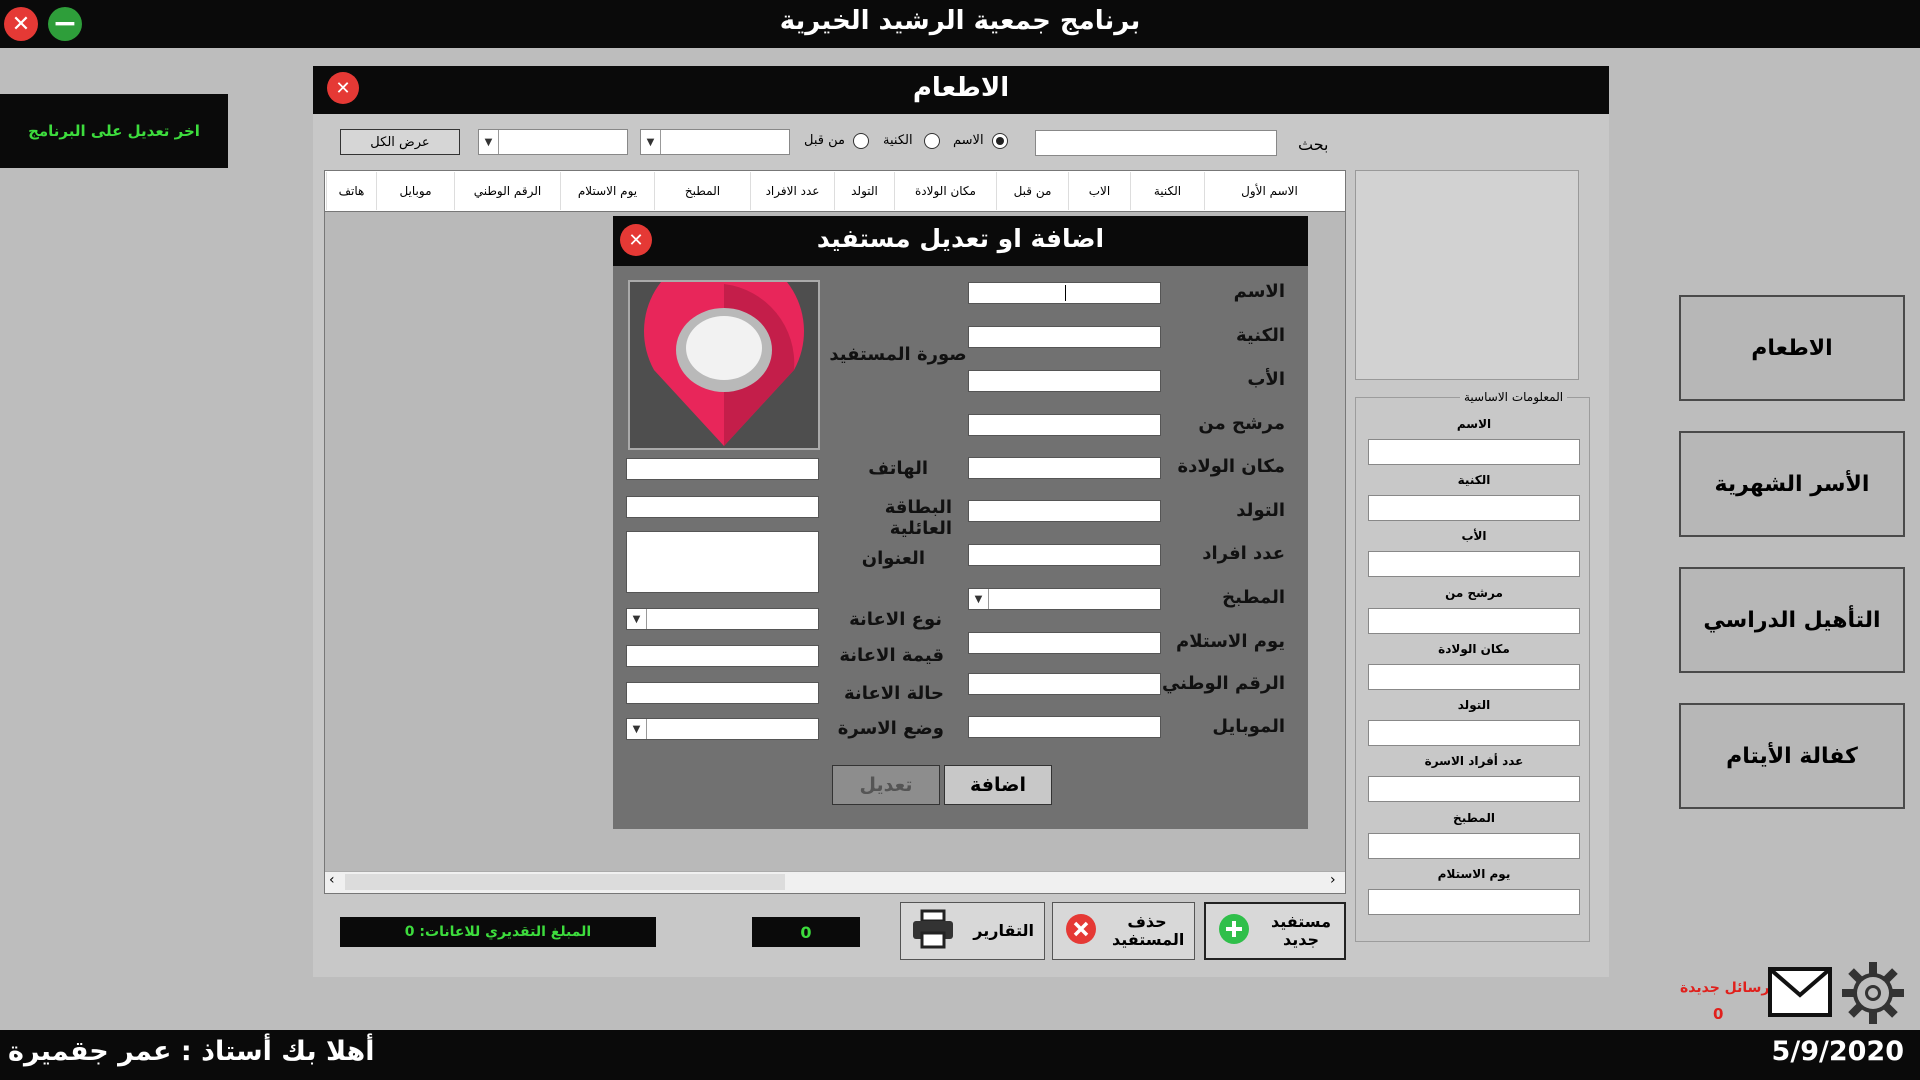 The height and width of the screenshot is (1080, 1920). Describe the element at coordinates (1260, 510) in the screenshot. I see `dlg-label-birth-year: التولد` at that location.